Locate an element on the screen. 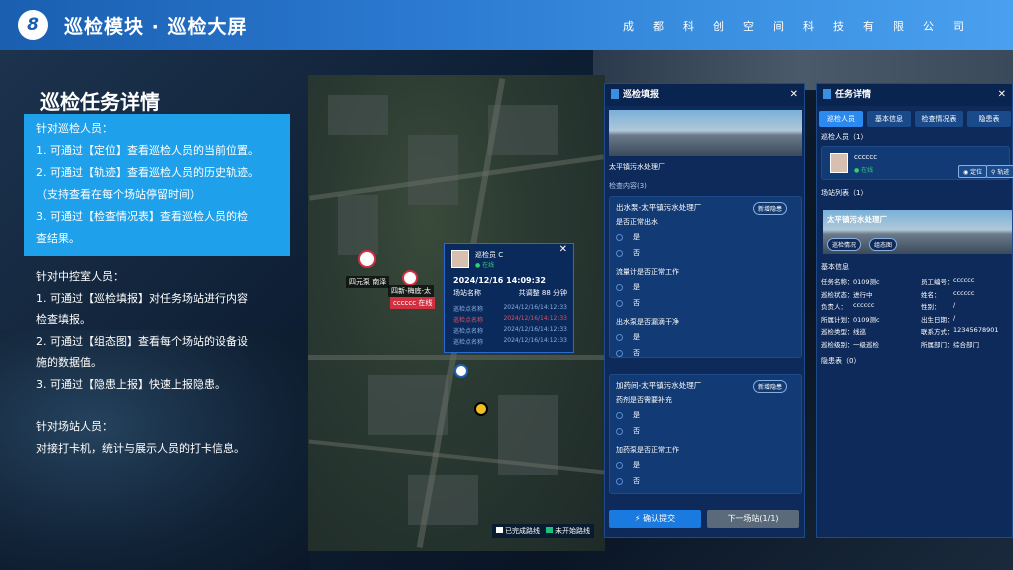  tab-basic-info: 基本信息 is located at coordinates (889, 119).